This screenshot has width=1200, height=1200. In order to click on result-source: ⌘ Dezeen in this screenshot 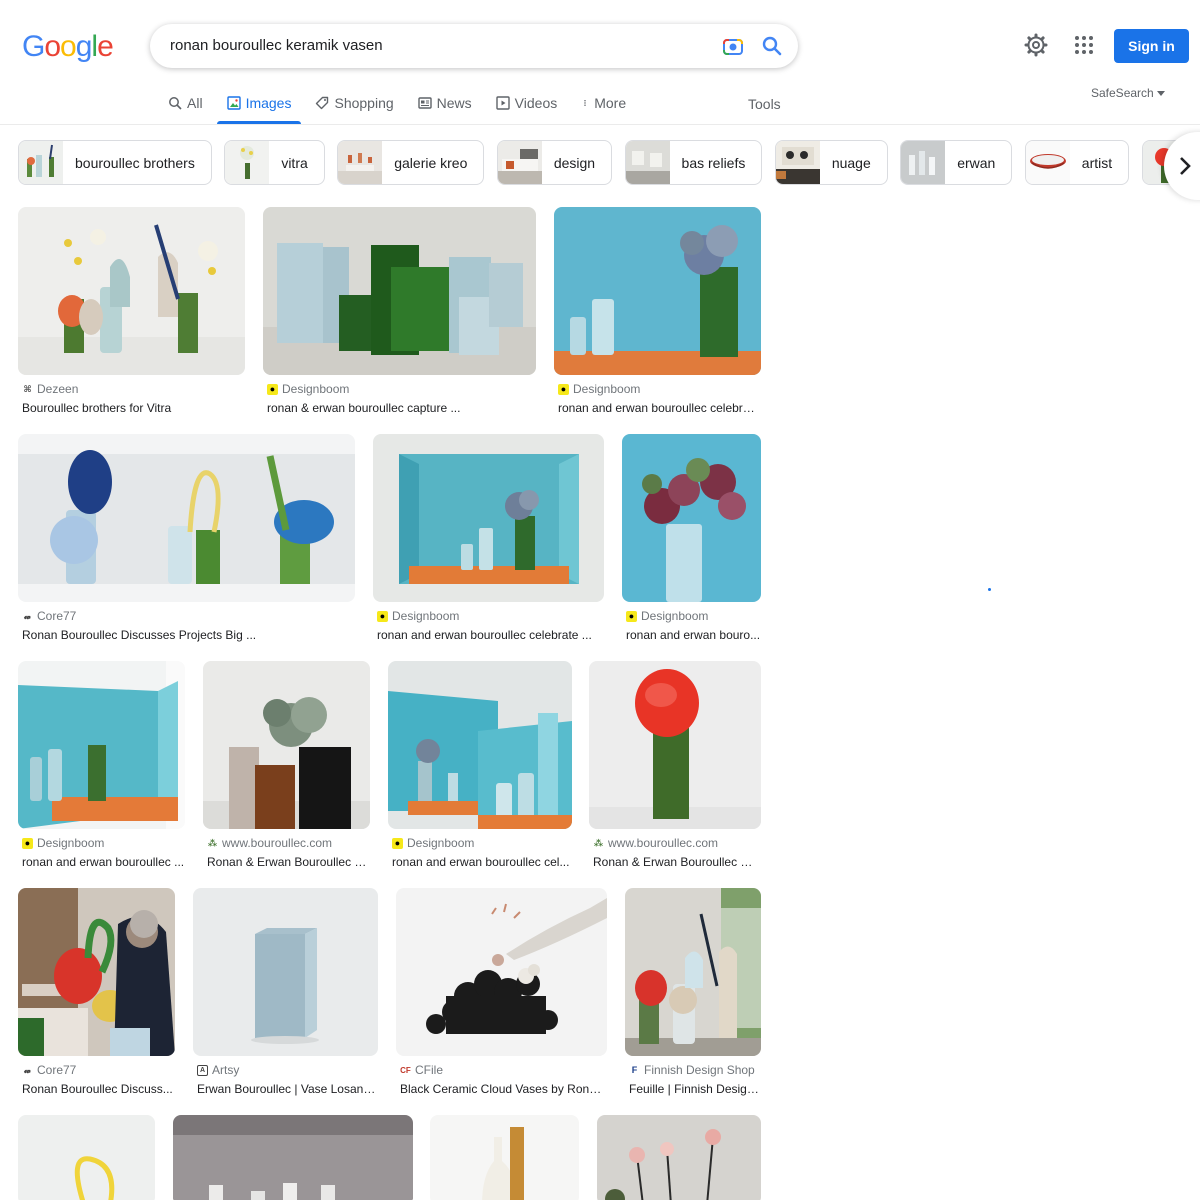, I will do `click(50, 389)`.